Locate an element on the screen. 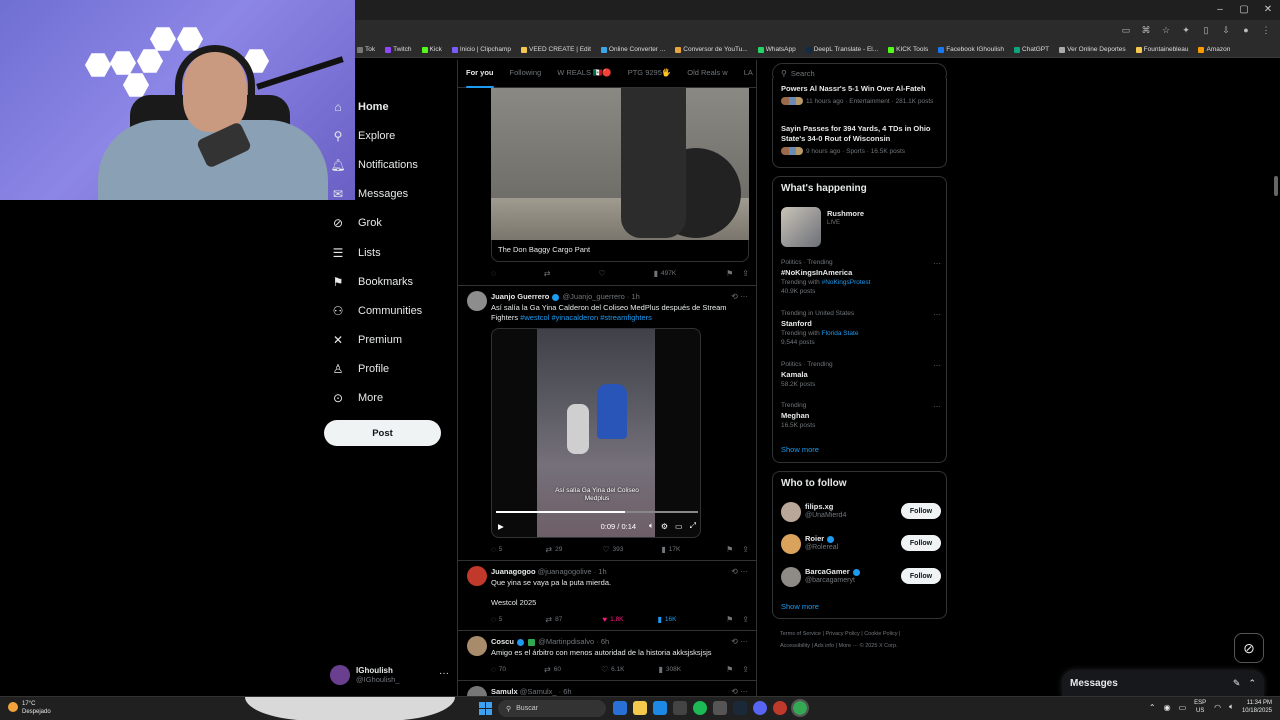 The height and width of the screenshot is (720, 1280). weather-widget: 17°C Despejado is located at coordinates (29, 708).